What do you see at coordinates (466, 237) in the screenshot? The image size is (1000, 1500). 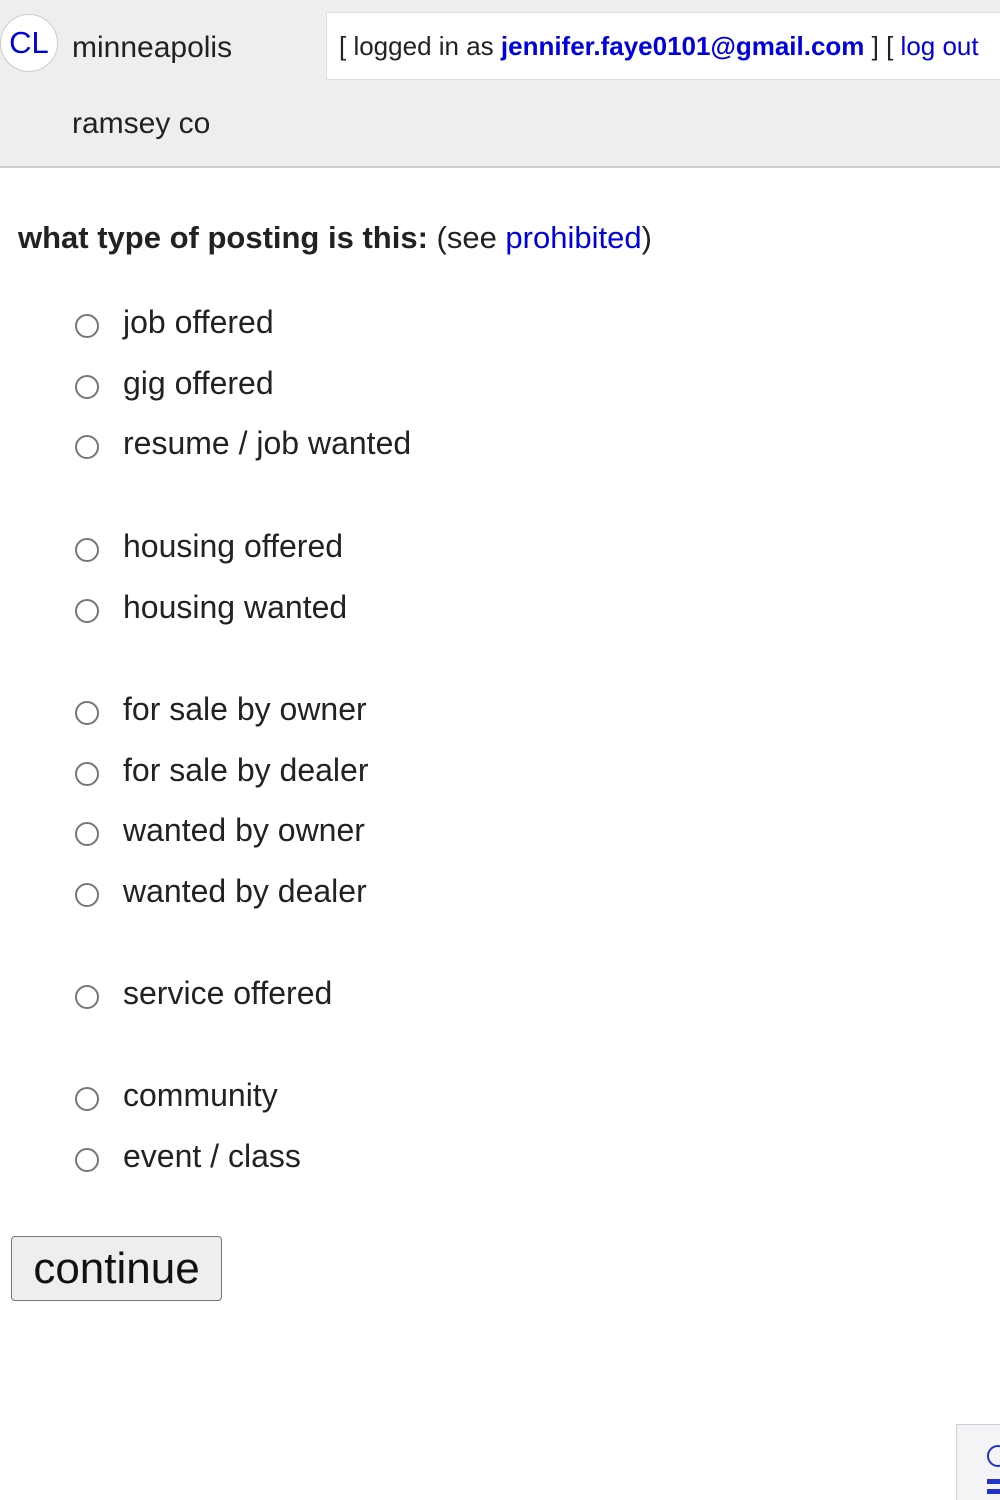 I see `question-see-text: (see` at bounding box center [466, 237].